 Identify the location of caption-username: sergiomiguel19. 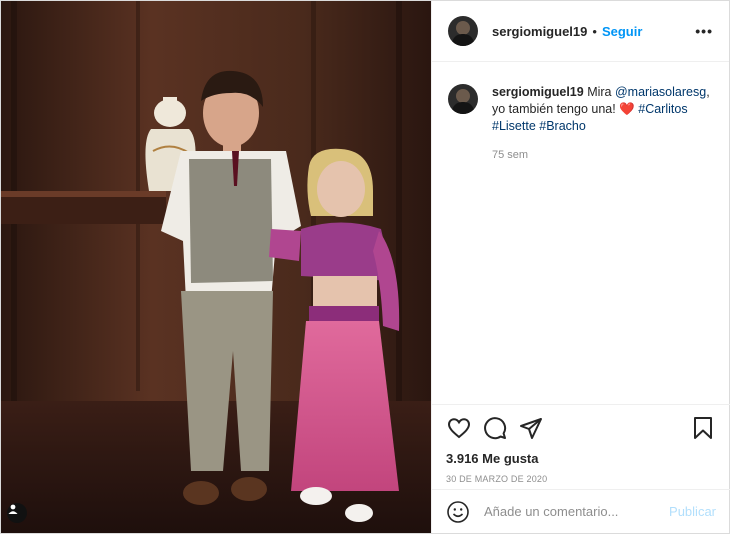
(538, 92).